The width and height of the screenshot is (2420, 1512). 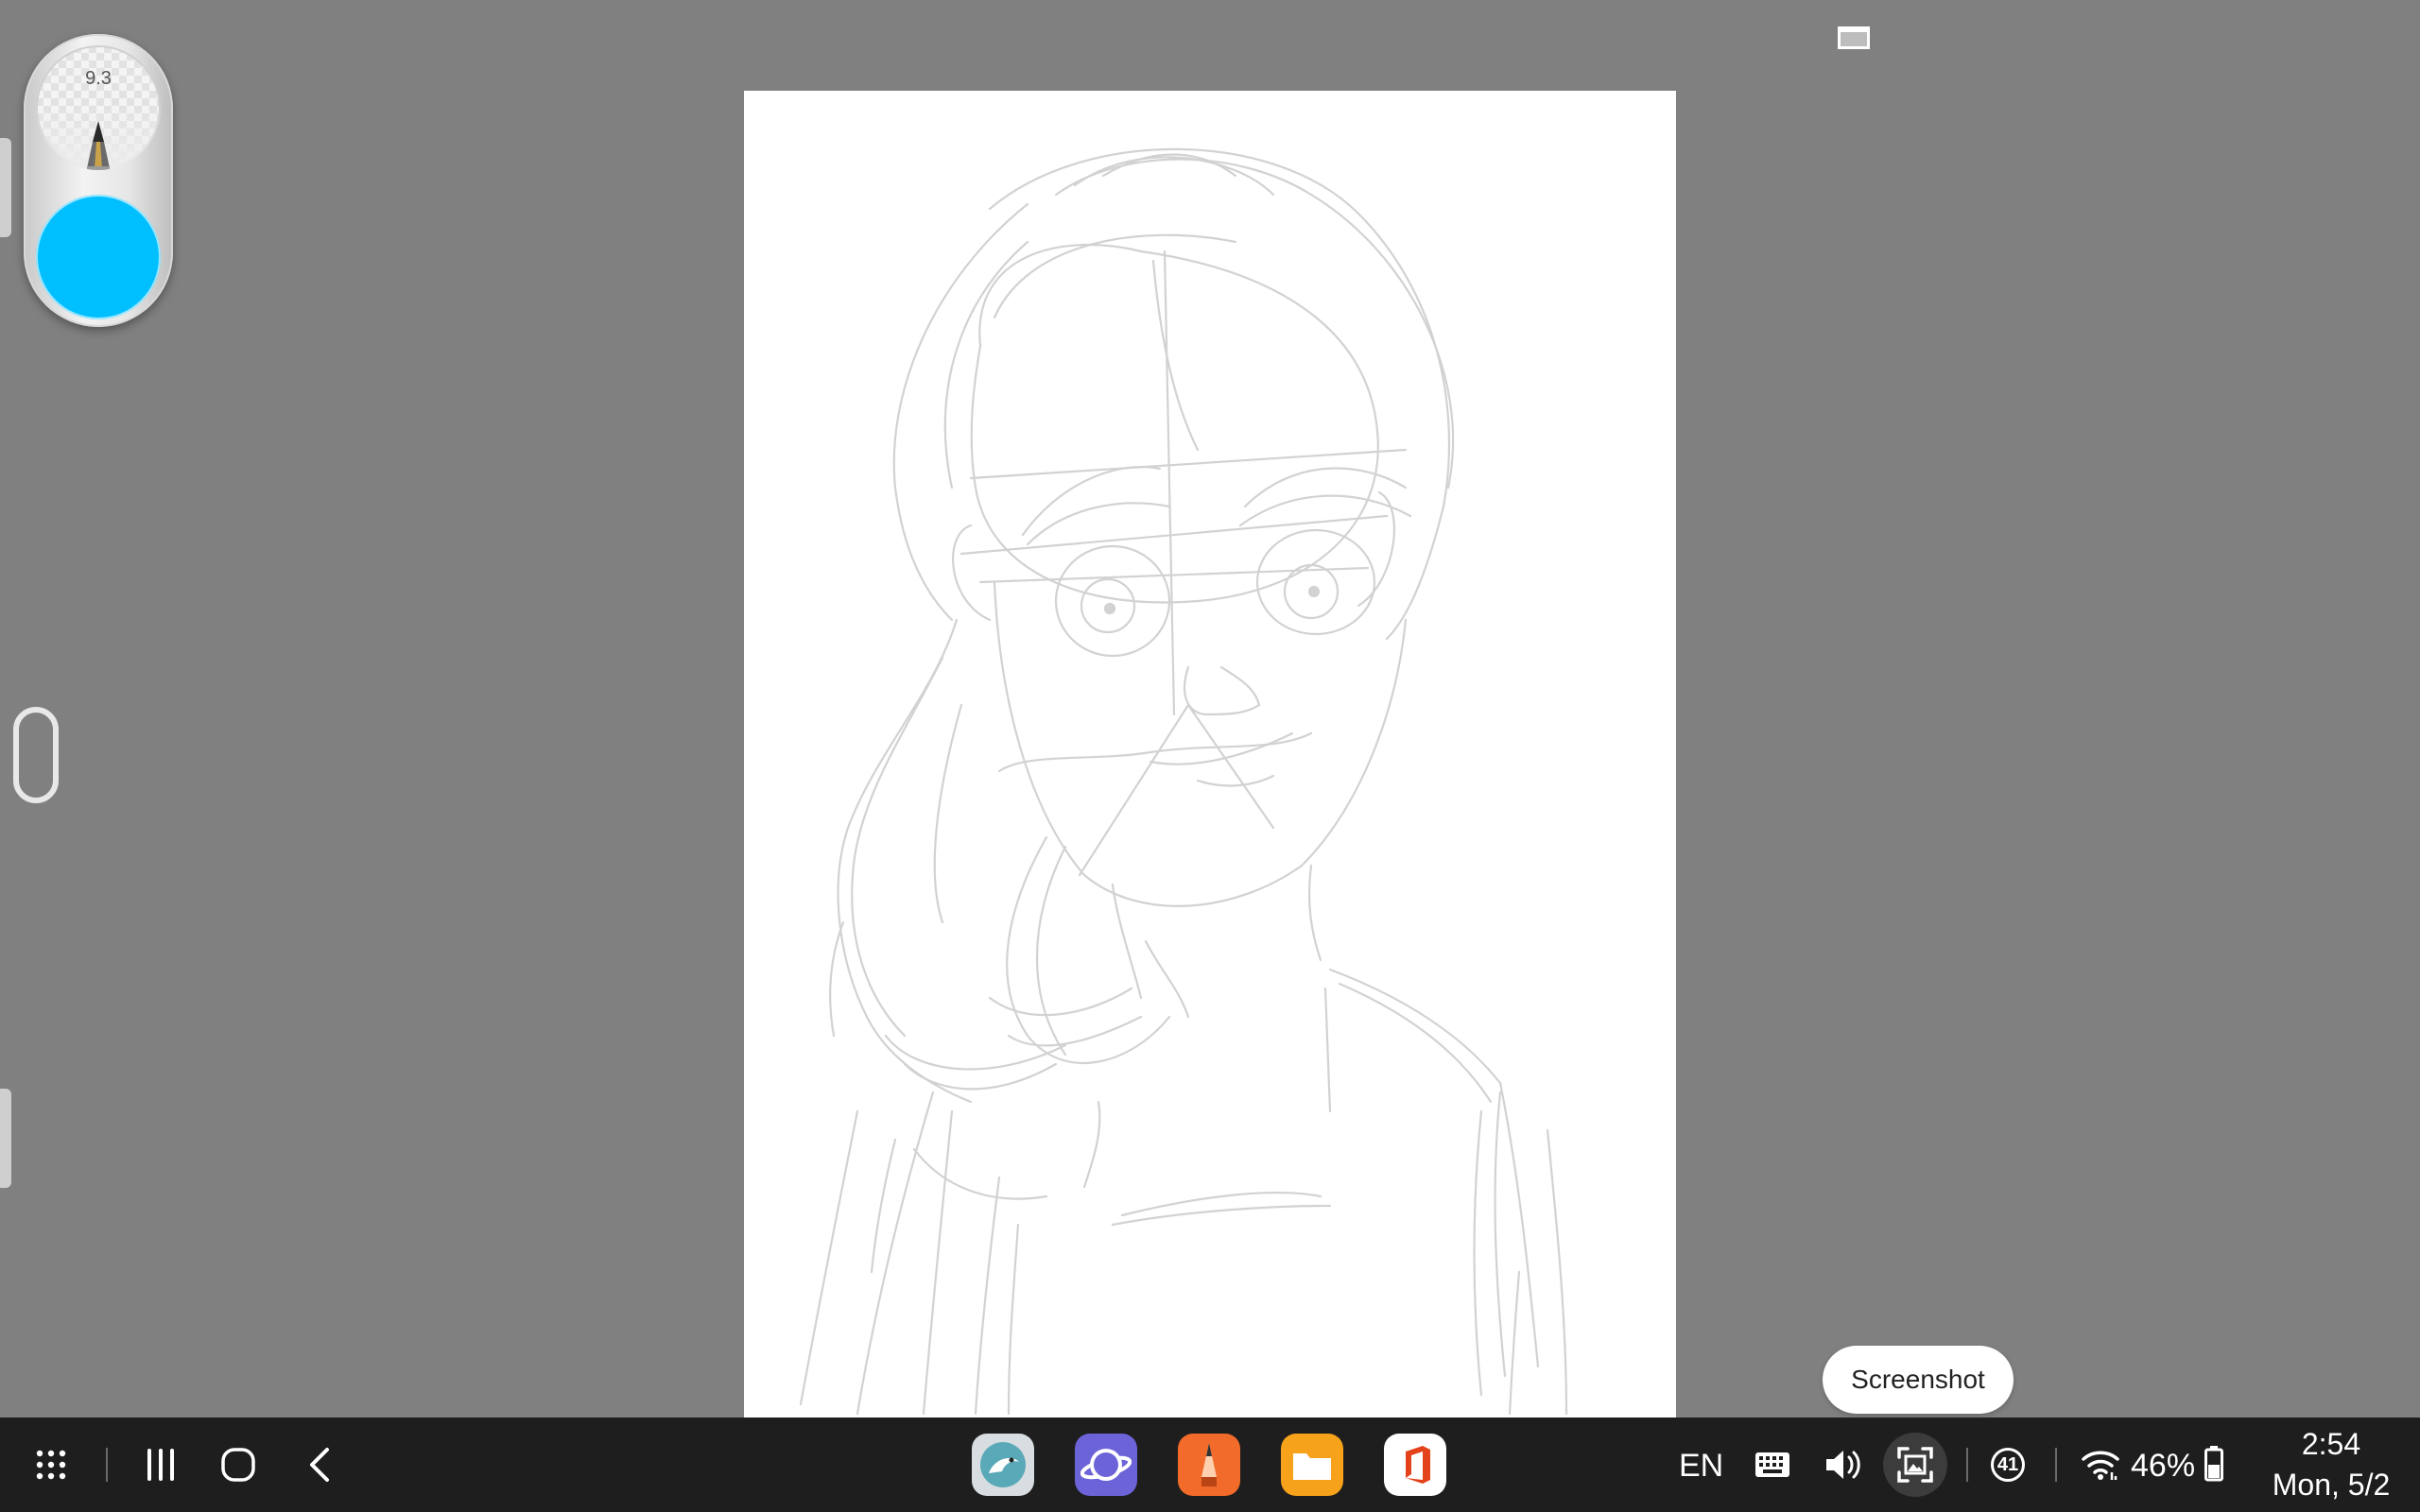 I want to click on notification-count-badge: 41, so click(x=2008, y=1465).